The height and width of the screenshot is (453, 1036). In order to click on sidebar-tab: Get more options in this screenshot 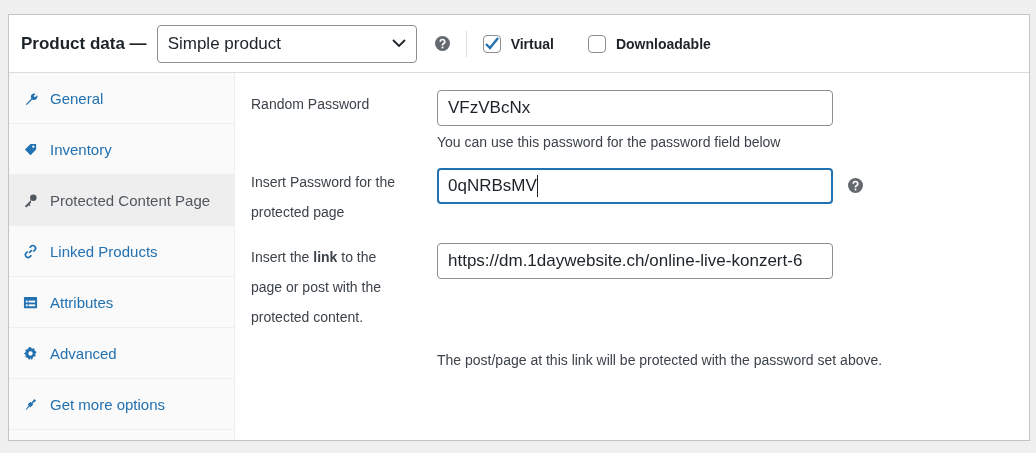, I will do `click(121, 404)`.